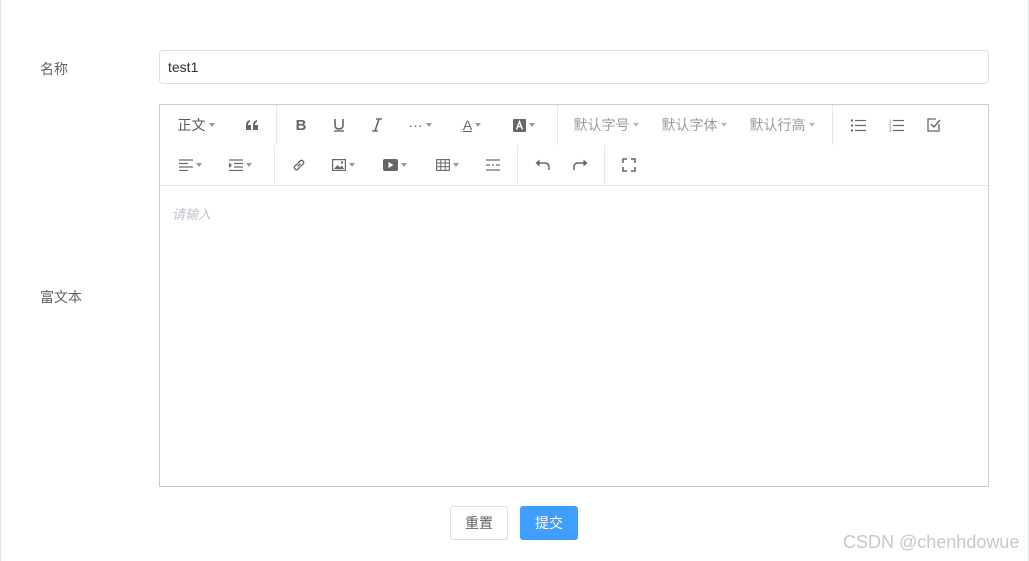 Image resolution: width=1029 pixels, height=561 pixels. I want to click on redo-icon, so click(579, 164).